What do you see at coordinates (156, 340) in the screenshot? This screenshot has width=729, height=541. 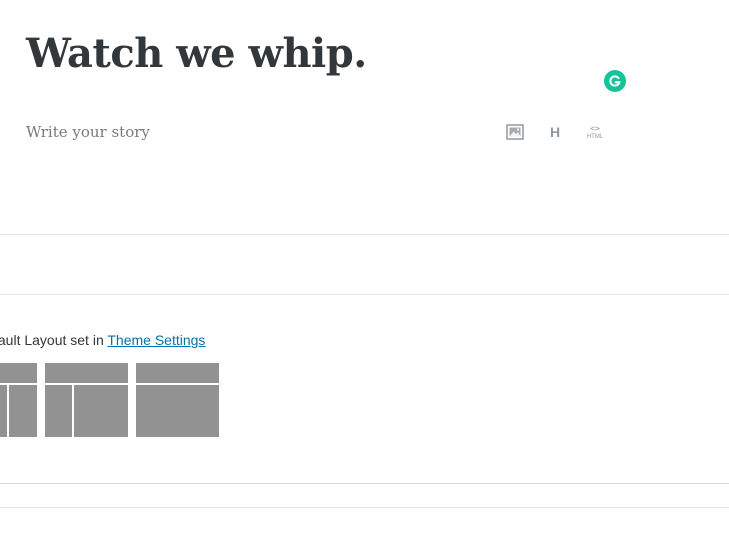 I see `theme-settings-link: Theme Settings` at bounding box center [156, 340].